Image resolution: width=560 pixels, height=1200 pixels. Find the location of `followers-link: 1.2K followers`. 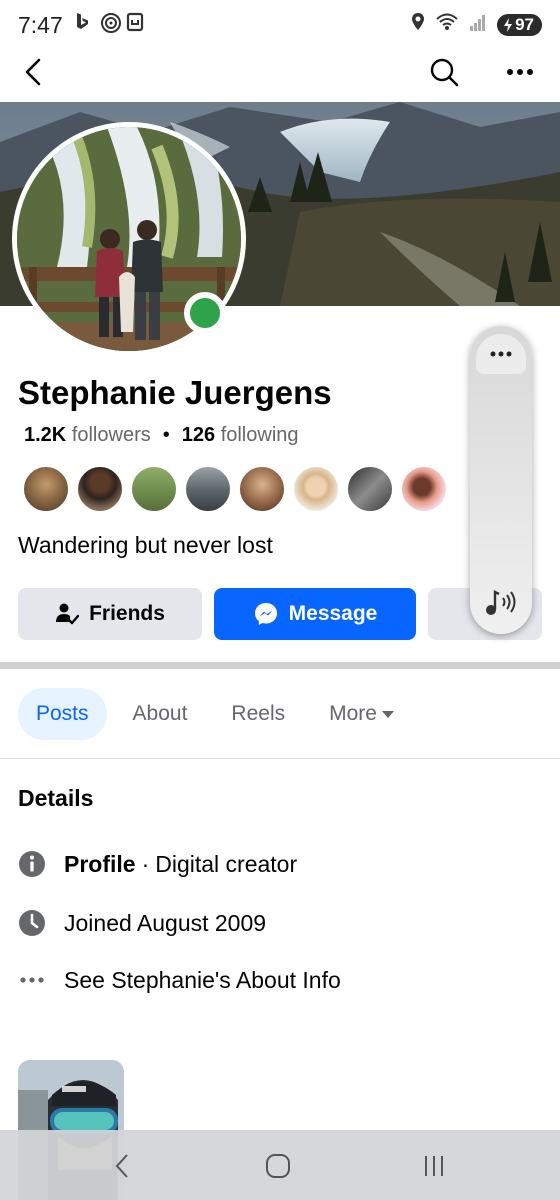

followers-link: 1.2K followers is located at coordinates (87, 435).